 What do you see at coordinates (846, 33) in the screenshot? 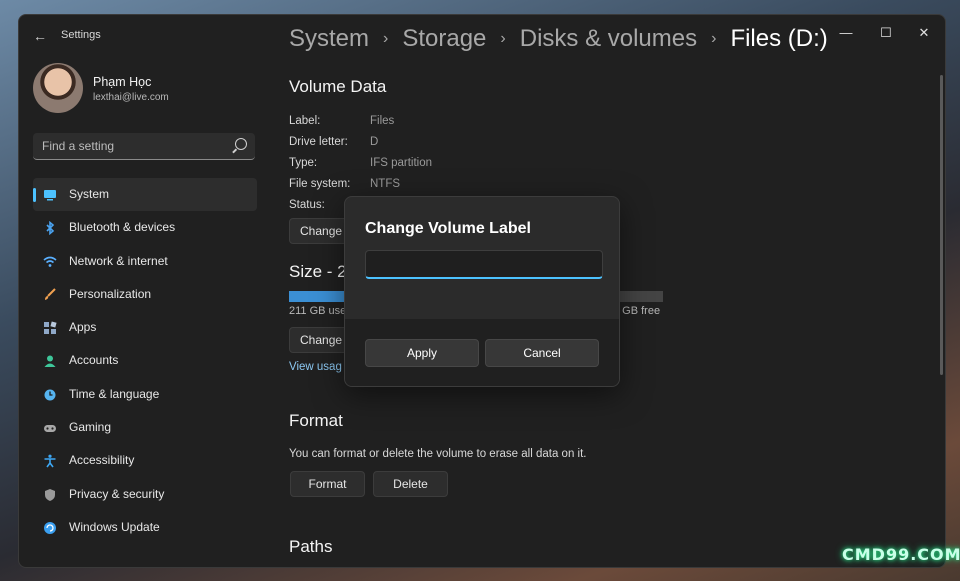
I see `minimize-button: —` at bounding box center [846, 33].